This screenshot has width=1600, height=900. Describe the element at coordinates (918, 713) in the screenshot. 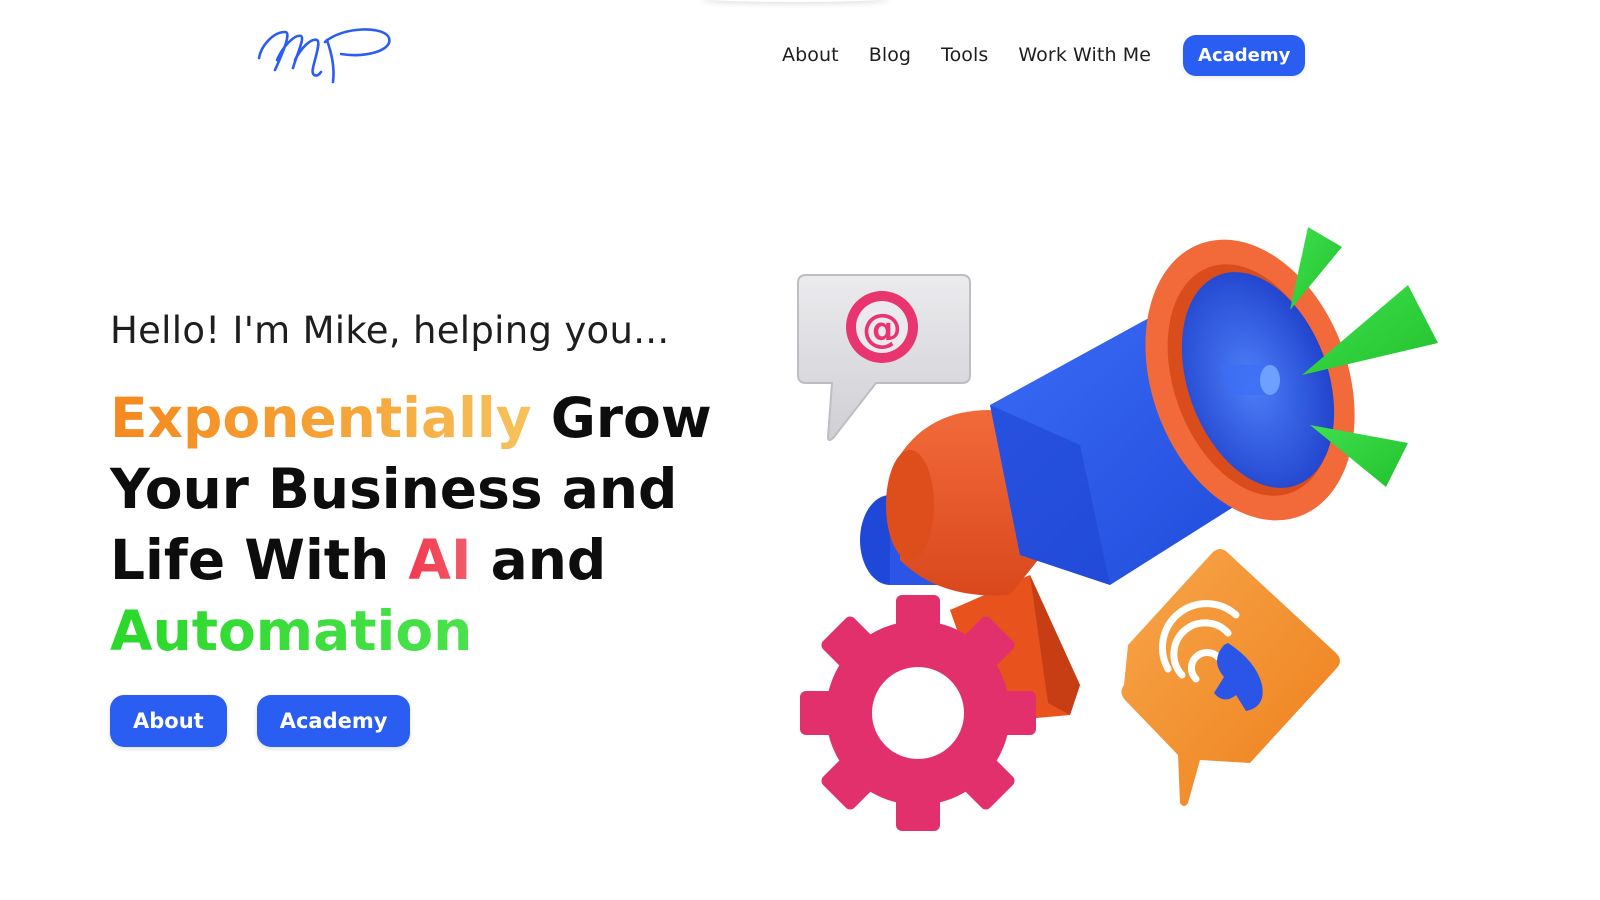

I see `gear-icon` at that location.